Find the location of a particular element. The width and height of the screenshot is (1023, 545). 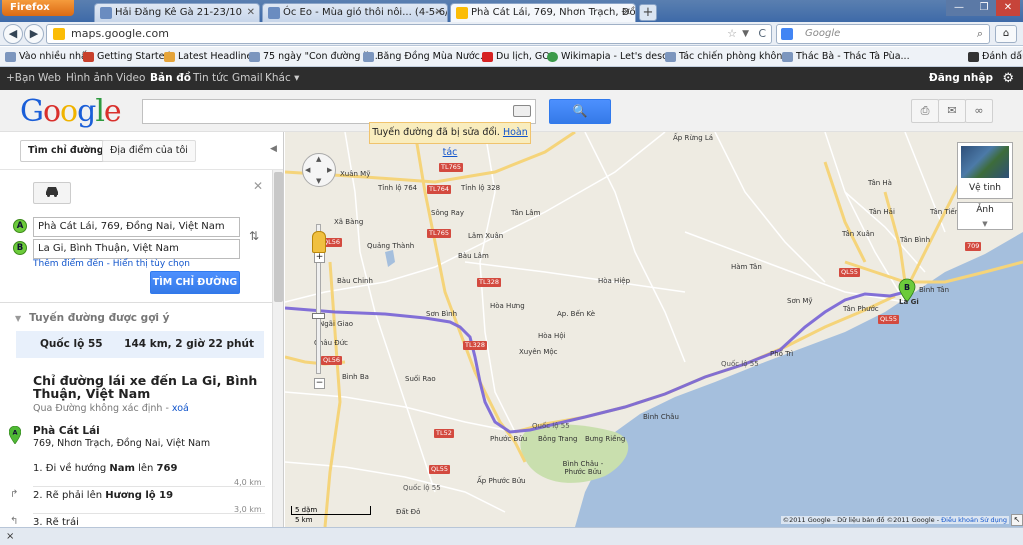

home-button: ⌂ is located at coordinates (1006, 34).